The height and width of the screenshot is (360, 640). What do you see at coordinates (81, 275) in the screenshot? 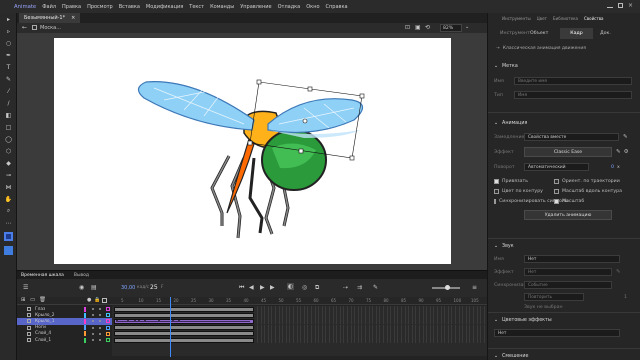
I see `tab-output: Вывод` at bounding box center [81, 275].